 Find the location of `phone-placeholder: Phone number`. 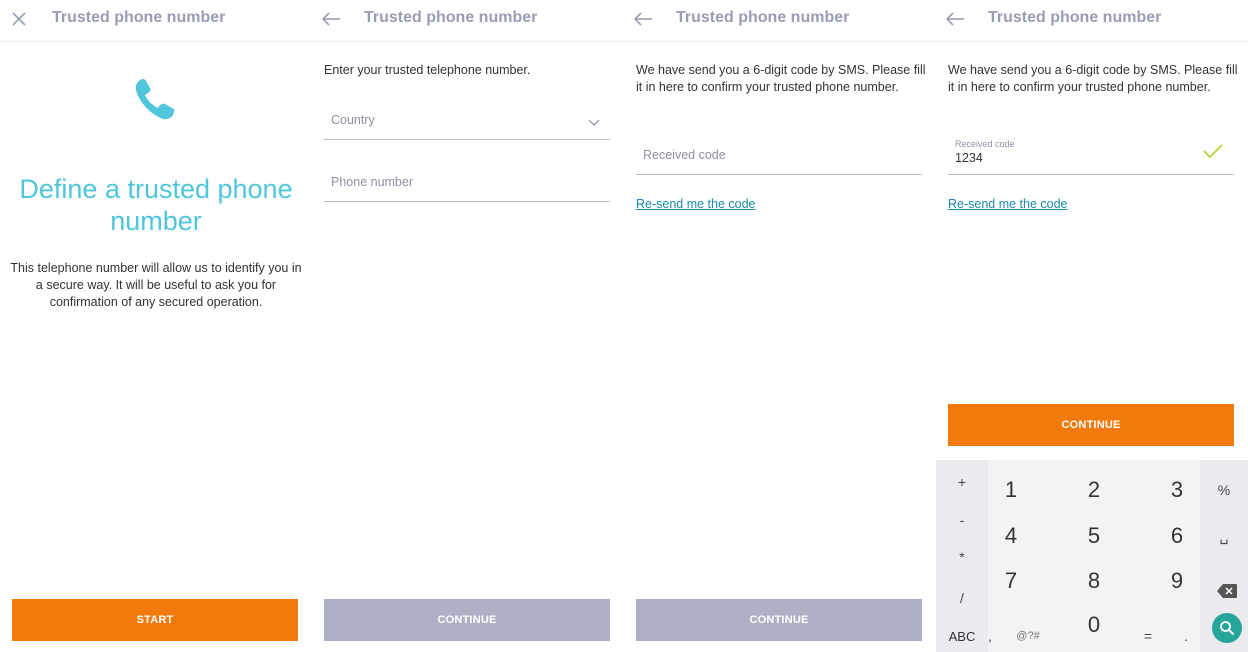

phone-placeholder: Phone number is located at coordinates (372, 182).